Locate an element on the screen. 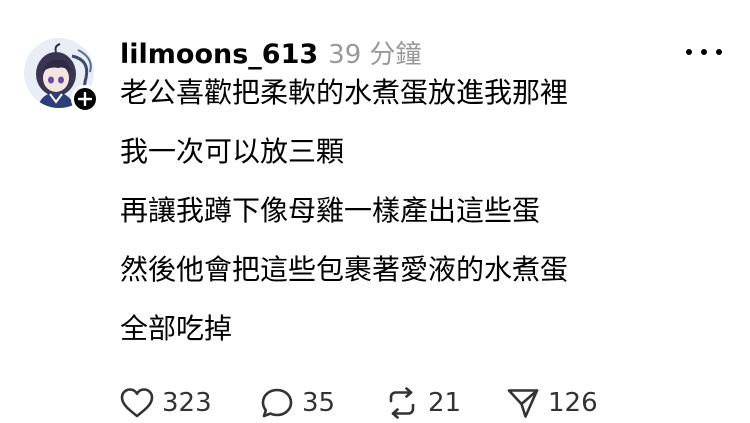 This screenshot has height=423, width=750. repost-count: 21 is located at coordinates (445, 403).